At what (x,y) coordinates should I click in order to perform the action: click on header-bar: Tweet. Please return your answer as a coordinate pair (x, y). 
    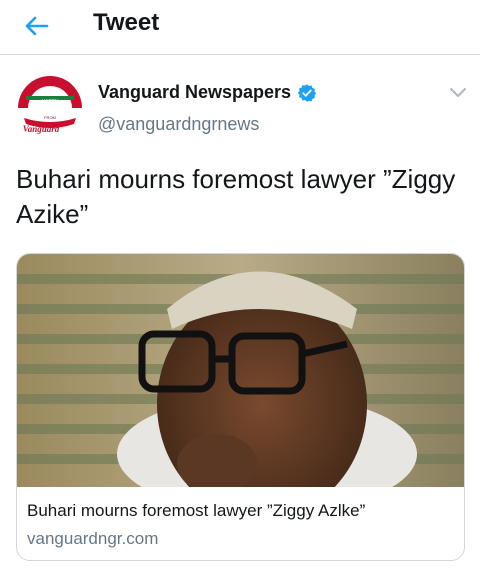
    Looking at the image, I should click on (240, 27).